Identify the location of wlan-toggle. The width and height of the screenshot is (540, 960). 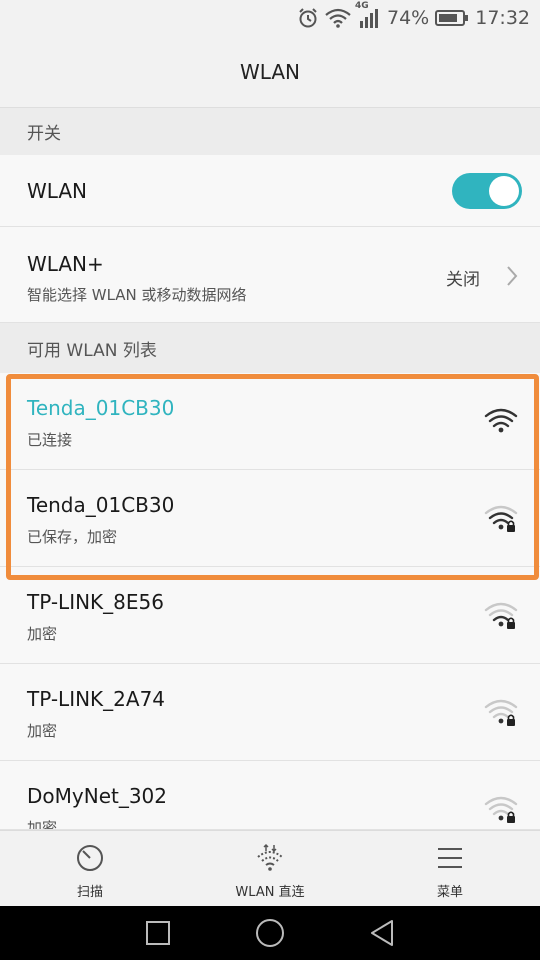
(487, 191).